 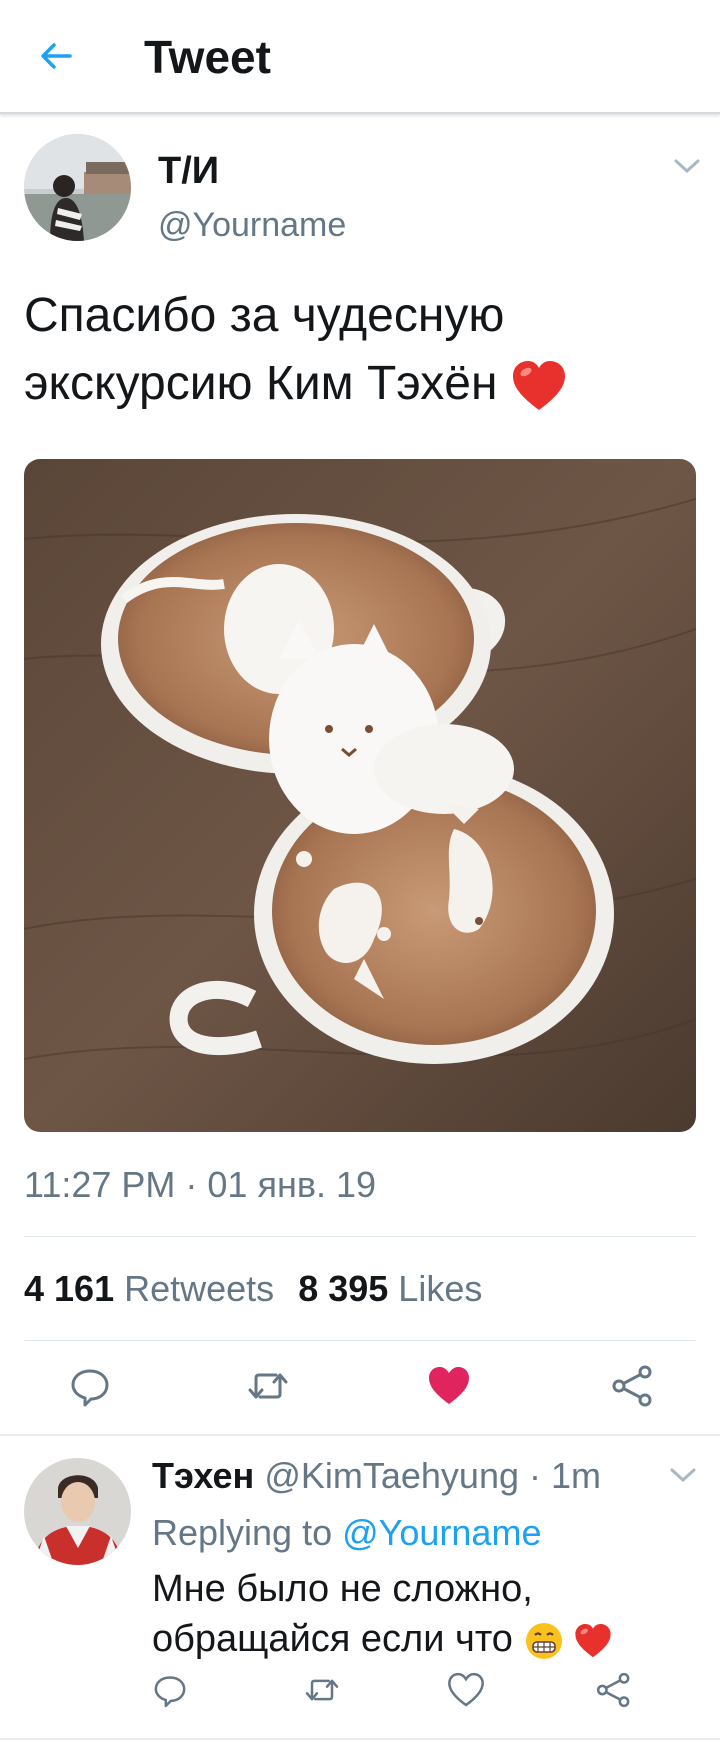 I want to click on reply-text-line: обращайся если что, so click(x=332, y=1639).